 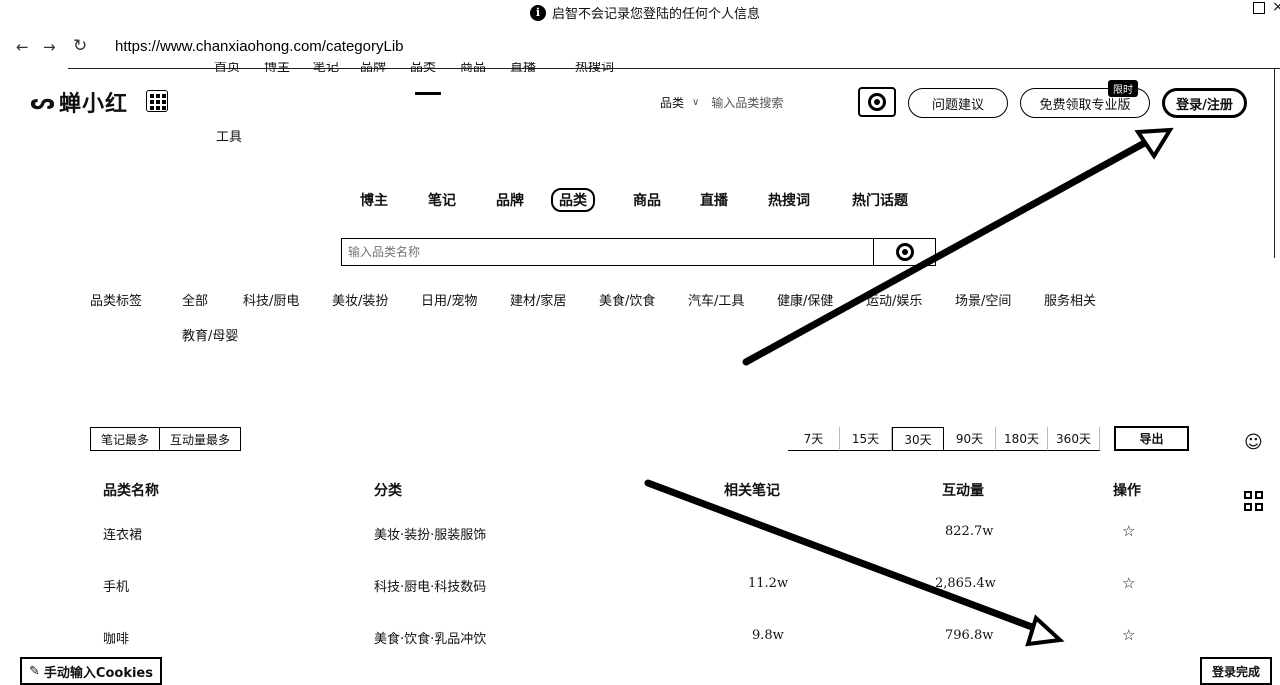 I want to click on site-top-nav: 首页 博主 笔记 品牌 品类 商品 直播 热搜词, so click(x=420, y=67).